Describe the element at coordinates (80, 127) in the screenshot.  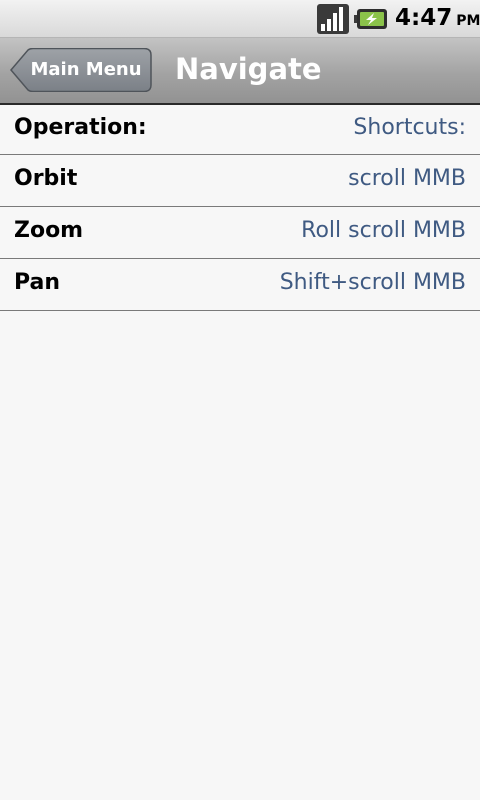
I see `operation-column-header: Operation:` at that location.